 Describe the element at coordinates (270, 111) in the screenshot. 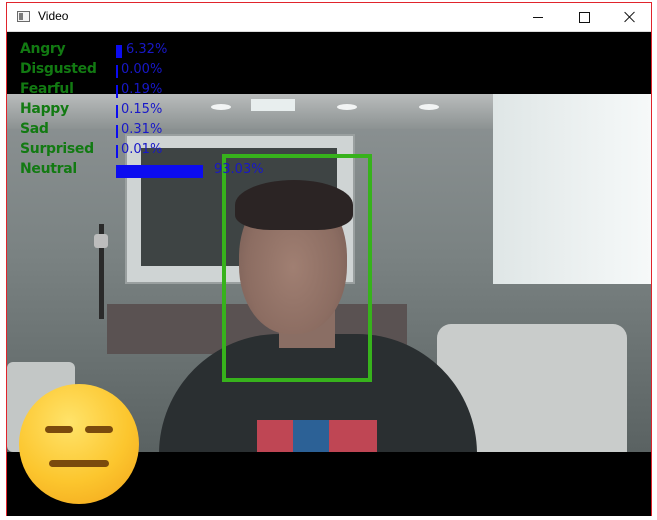

I see `emotion-row-happy: Happy 0.15%` at that location.